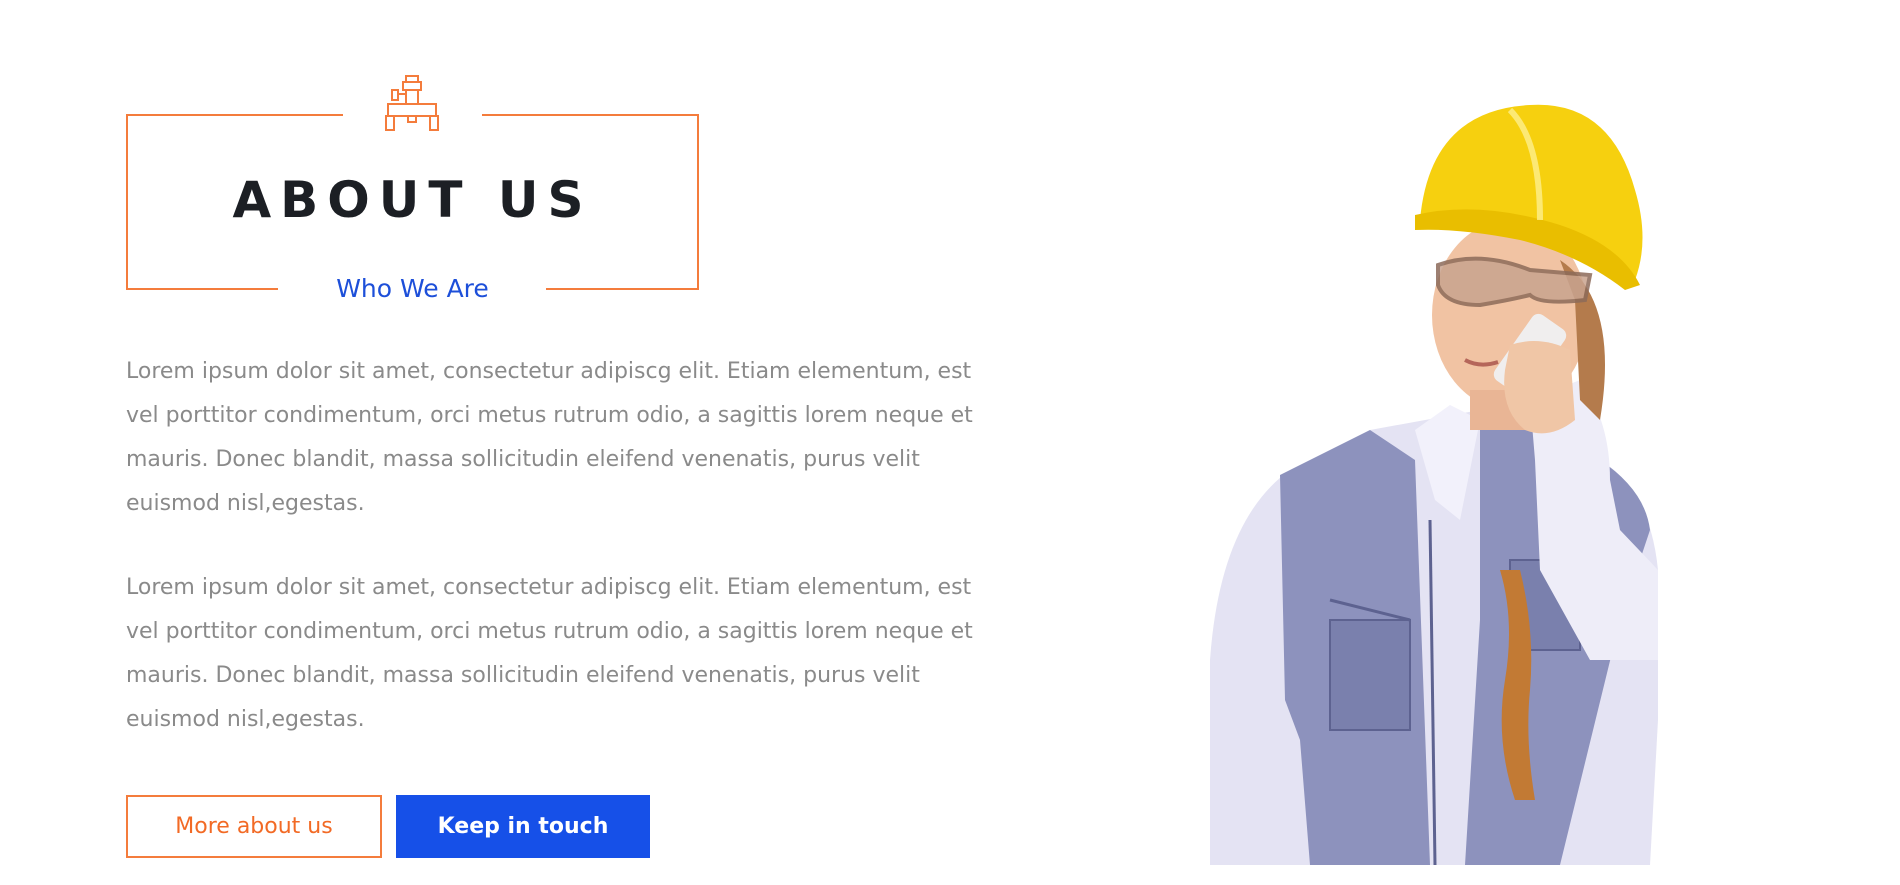 The width and height of the screenshot is (1900, 885). Describe the element at coordinates (412, 200) in the screenshot. I see `section-title: ABOUT US` at that location.